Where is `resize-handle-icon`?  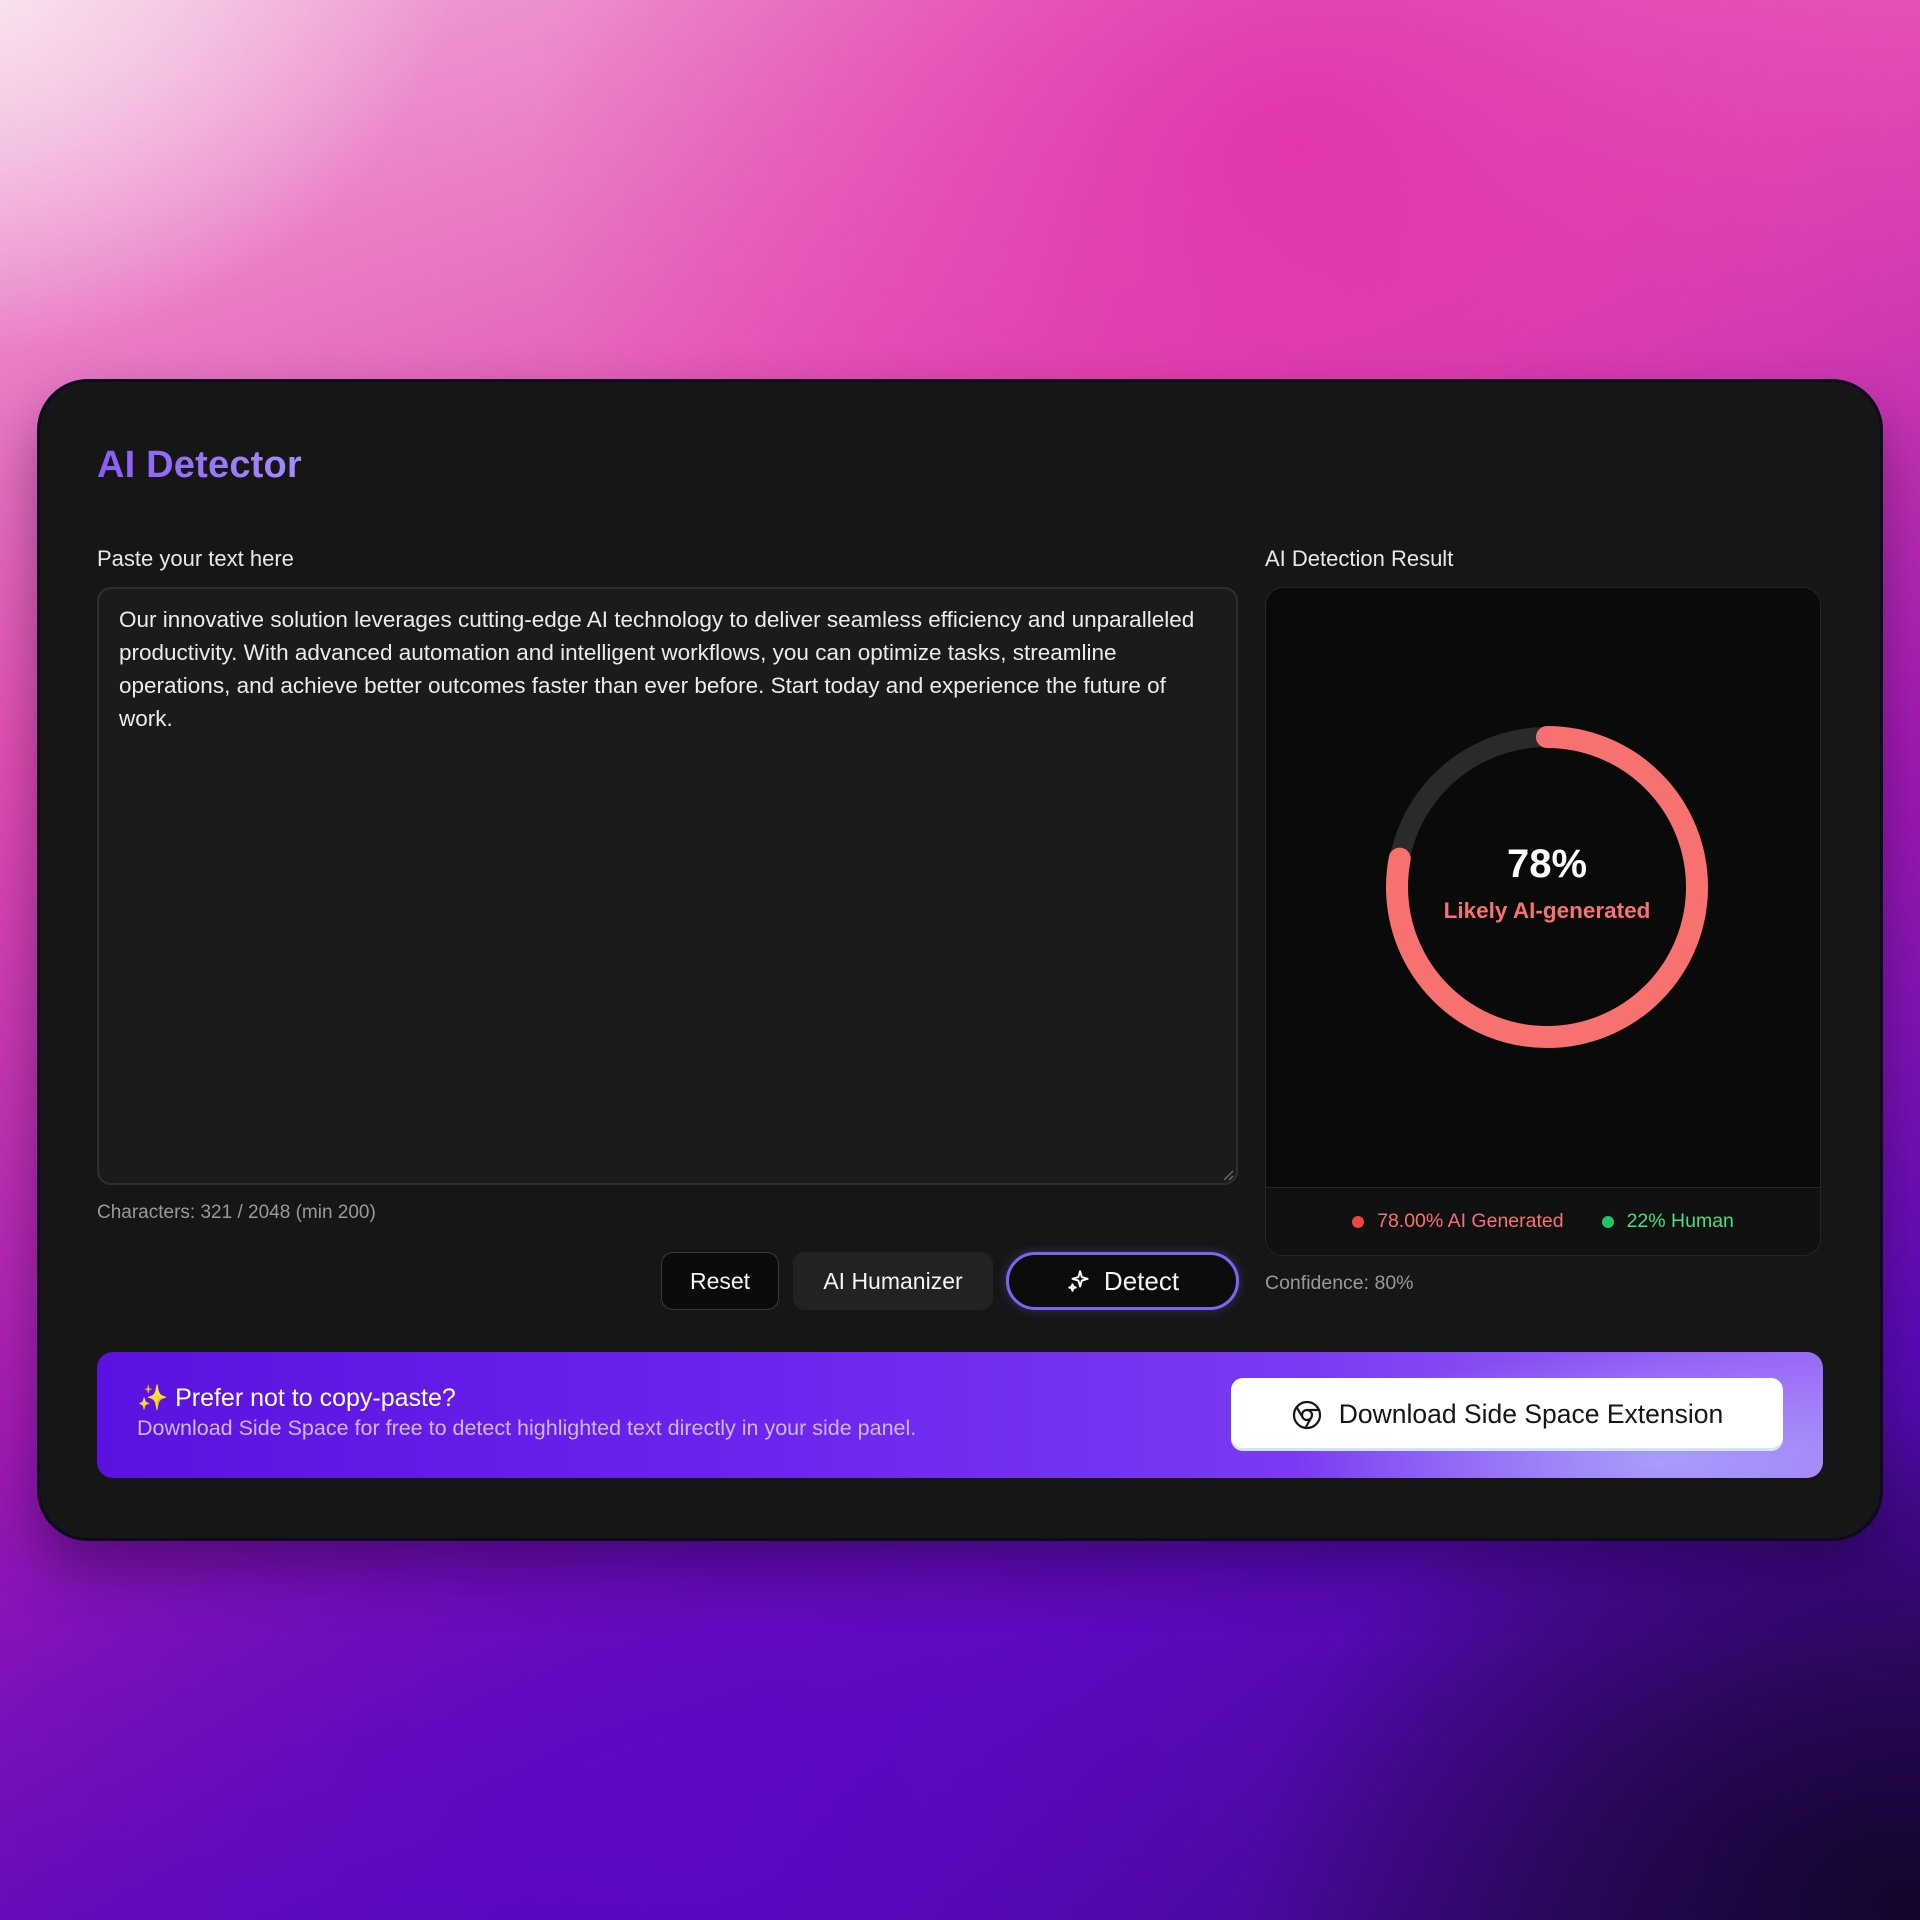
resize-handle-icon is located at coordinates (1228, 1175).